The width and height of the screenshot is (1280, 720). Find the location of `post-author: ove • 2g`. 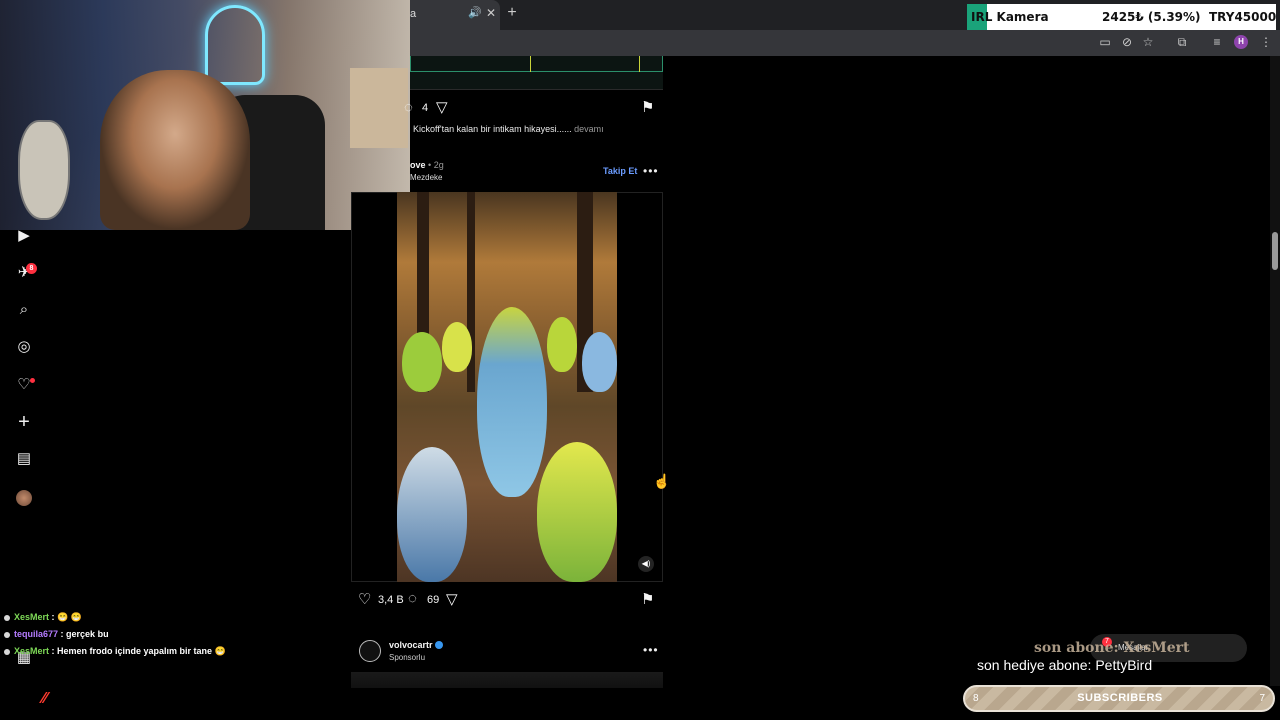

post-author: ove • 2g is located at coordinates (427, 165).